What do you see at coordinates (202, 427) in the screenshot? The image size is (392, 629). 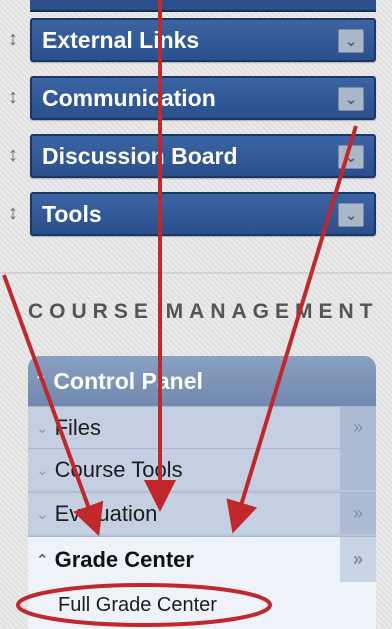 I see `control-panel-item-files: ⌄ Files »` at bounding box center [202, 427].